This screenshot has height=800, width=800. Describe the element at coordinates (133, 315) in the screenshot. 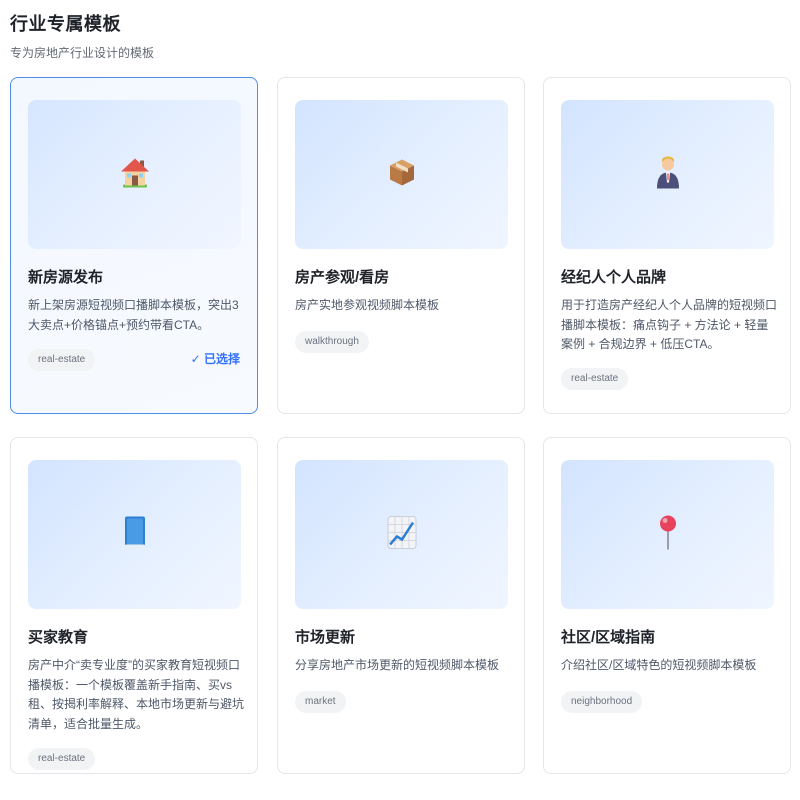

I see `card-description: 新上架房源短视频口播脚本模板，突出3大卖点+价格锚点+预约带看CTA。` at that location.